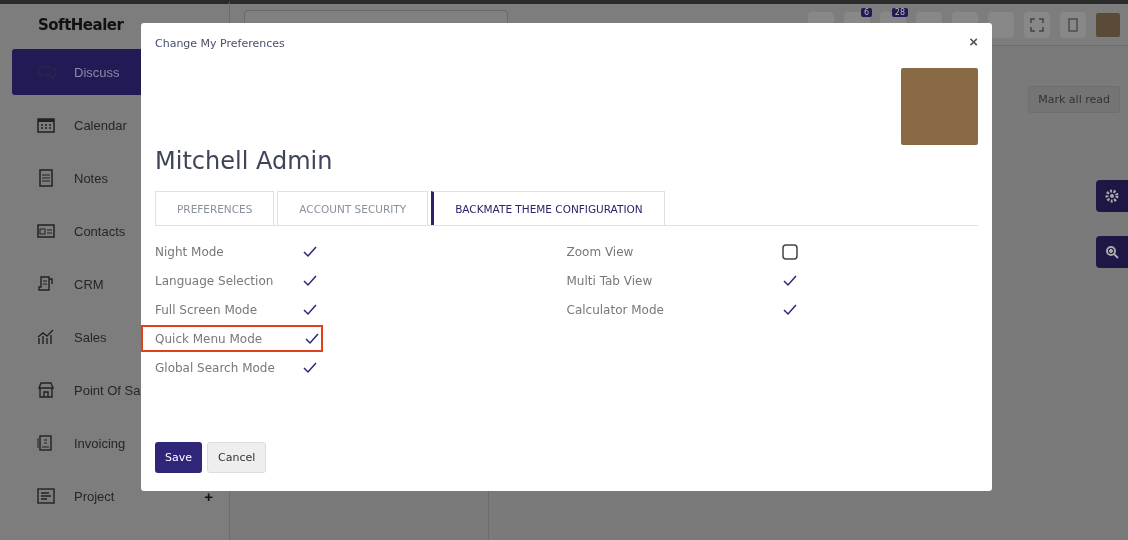  Describe the element at coordinates (237, 457) in the screenshot. I see `cancel-button: Cancel` at that location.